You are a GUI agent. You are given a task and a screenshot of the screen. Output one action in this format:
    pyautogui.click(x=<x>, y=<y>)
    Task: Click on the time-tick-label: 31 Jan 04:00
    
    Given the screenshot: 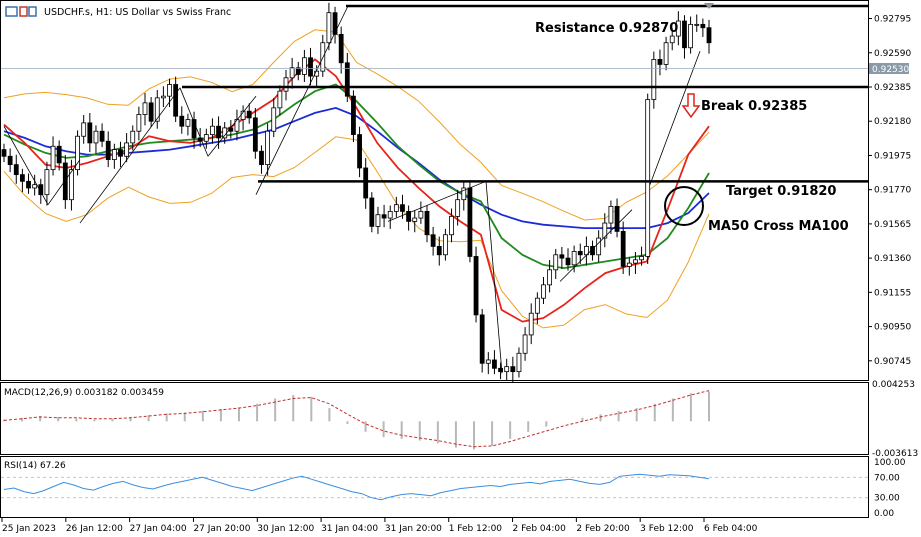 What is the action you would take?
    pyautogui.click(x=349, y=529)
    